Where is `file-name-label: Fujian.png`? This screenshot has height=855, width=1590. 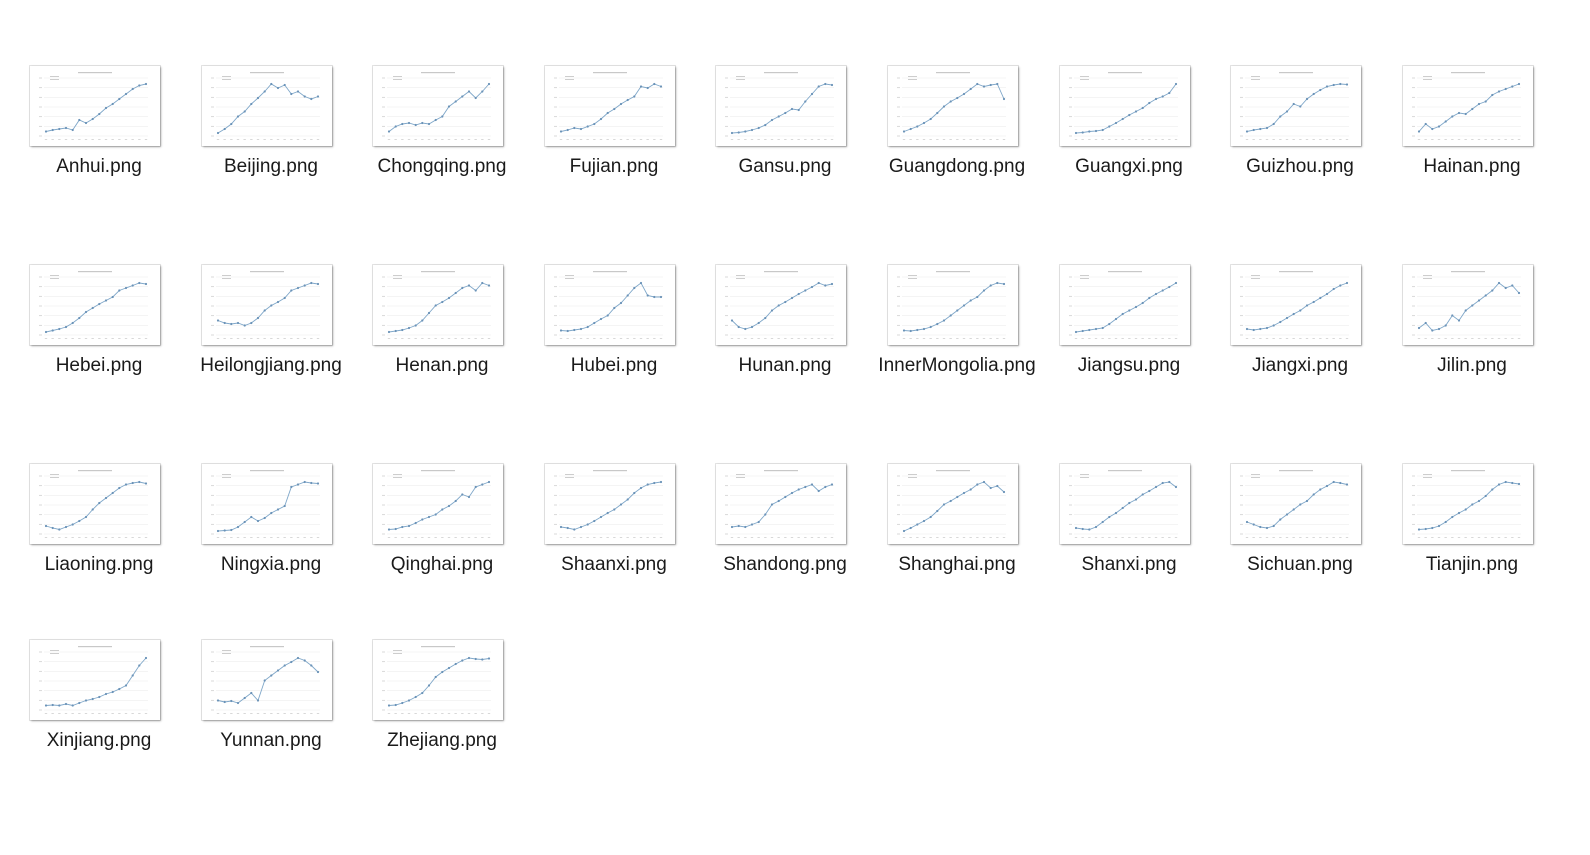
file-name-label: Fujian.png is located at coordinates (614, 167).